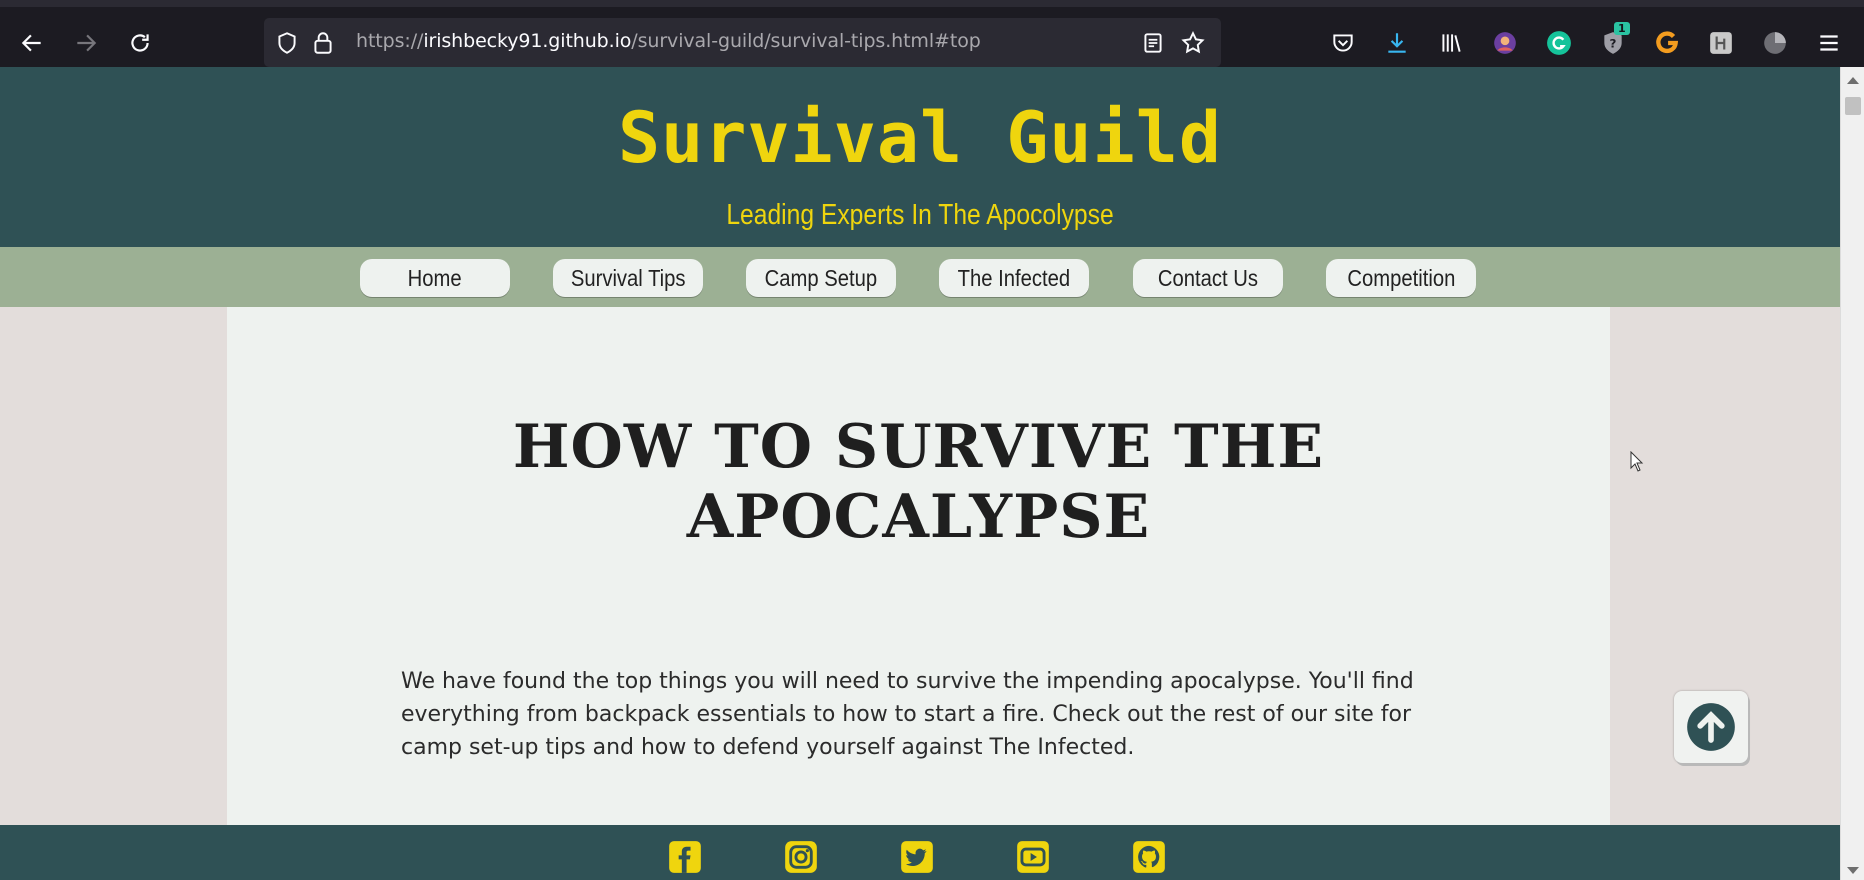 This screenshot has height=880, width=1864. I want to click on nav-home-label: Home, so click(434, 277).